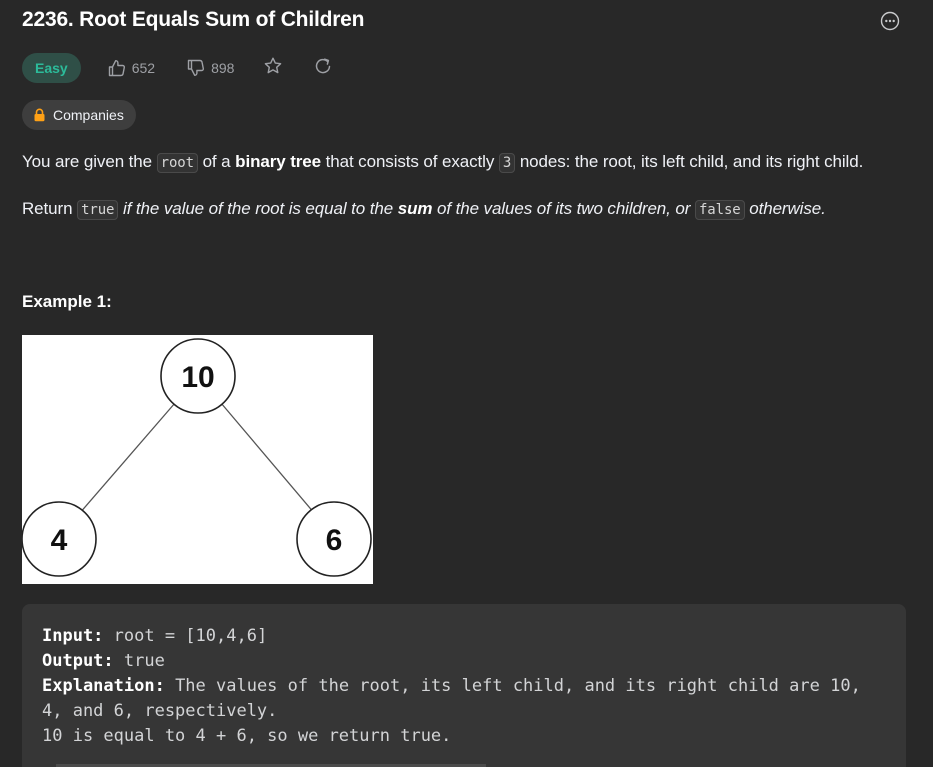 Image resolution: width=933 pixels, height=767 pixels. I want to click on share-button, so click(323, 68).